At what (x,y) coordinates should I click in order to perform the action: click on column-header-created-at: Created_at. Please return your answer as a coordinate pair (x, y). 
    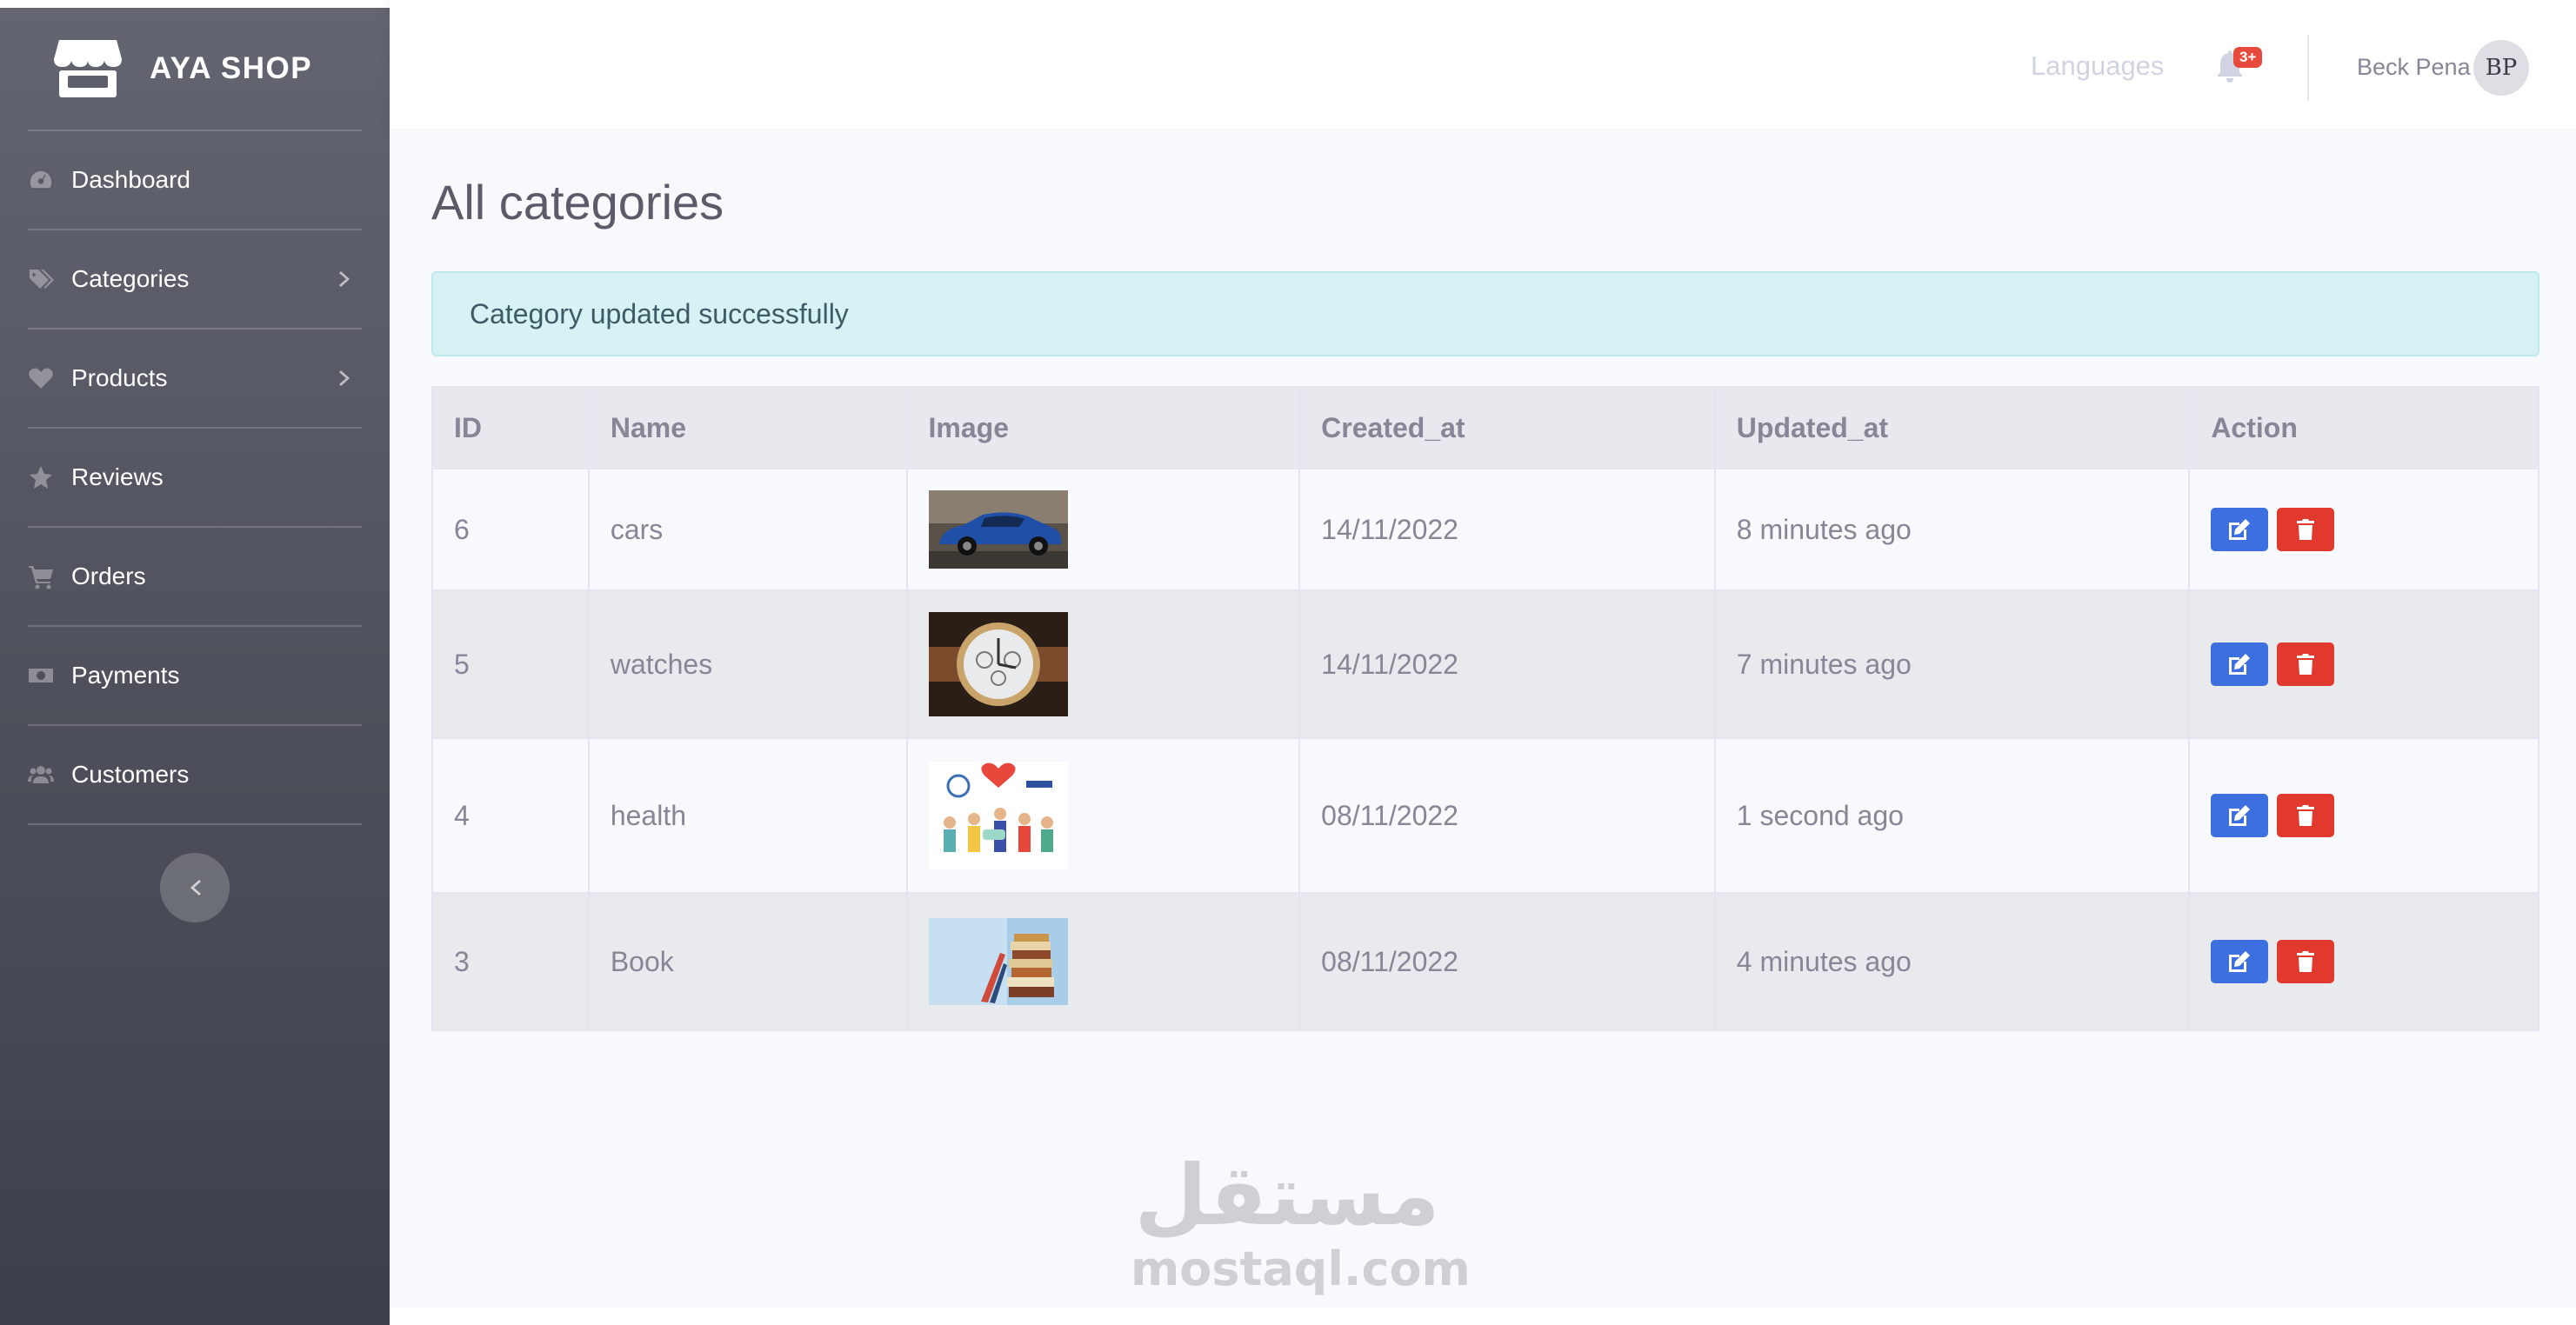
    Looking at the image, I should click on (1507, 428).